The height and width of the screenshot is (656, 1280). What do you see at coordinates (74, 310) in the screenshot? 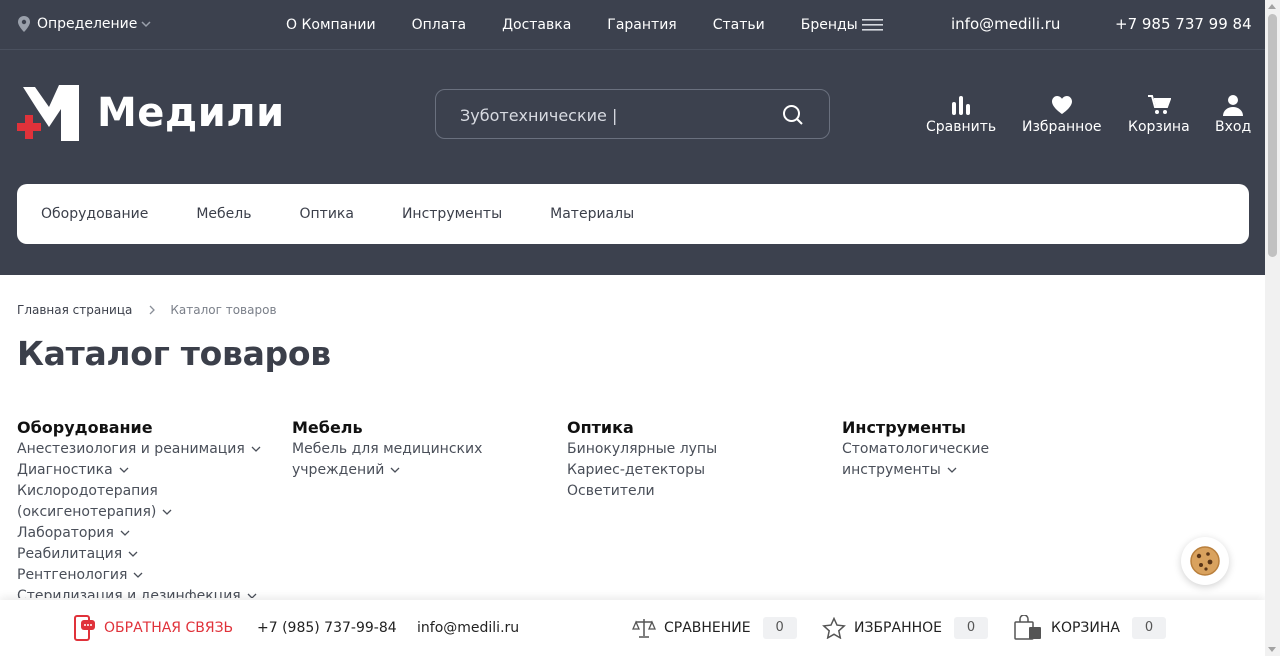
I see `breadcrumb-home: Главная страница` at bounding box center [74, 310].